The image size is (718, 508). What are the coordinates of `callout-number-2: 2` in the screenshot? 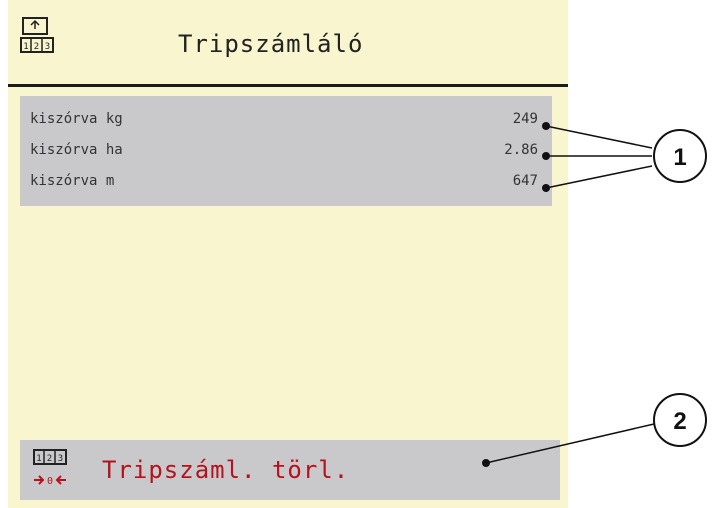 It's located at (679, 421).